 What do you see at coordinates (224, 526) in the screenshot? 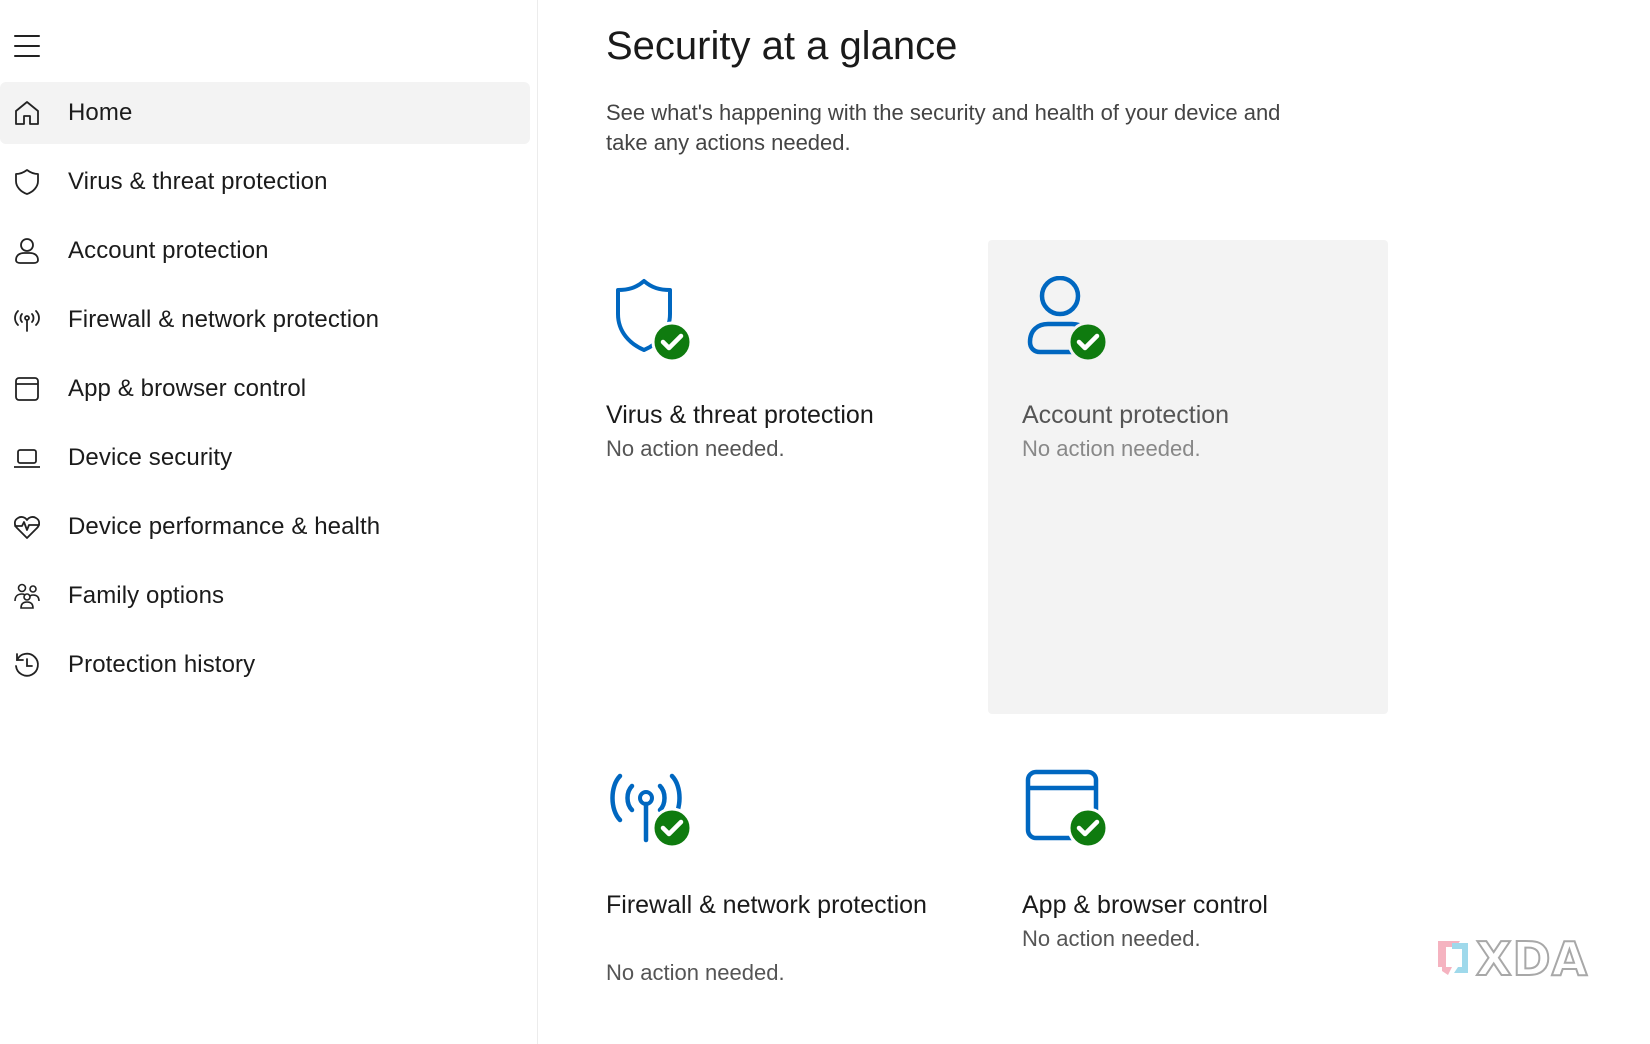
I see `sidebar-item-label: Device performance & health` at bounding box center [224, 526].